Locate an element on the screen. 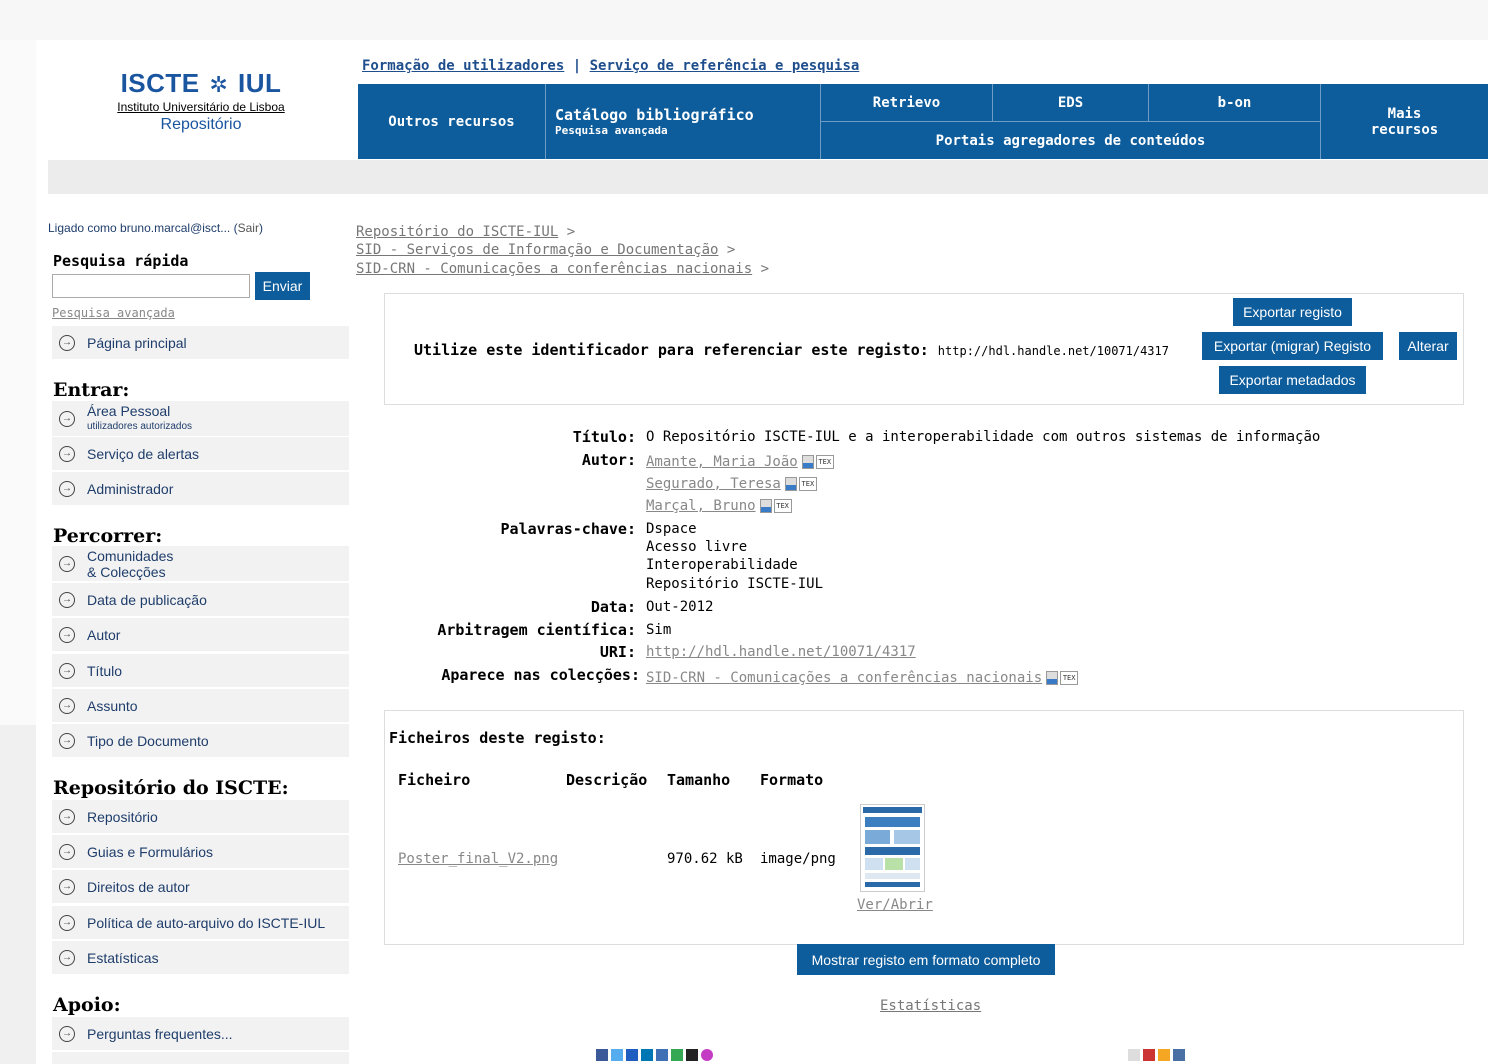 The height and width of the screenshot is (1064, 1488). keyword: Repositório ISCTE-IUL is located at coordinates (735, 584).